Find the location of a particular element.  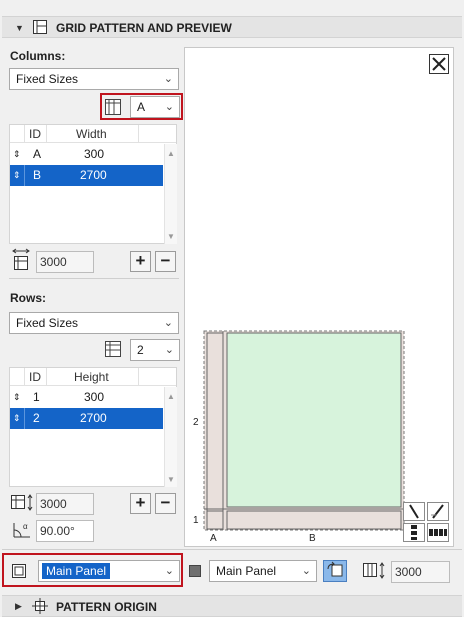

columns-table-header: ID Width is located at coordinates (93, 134).